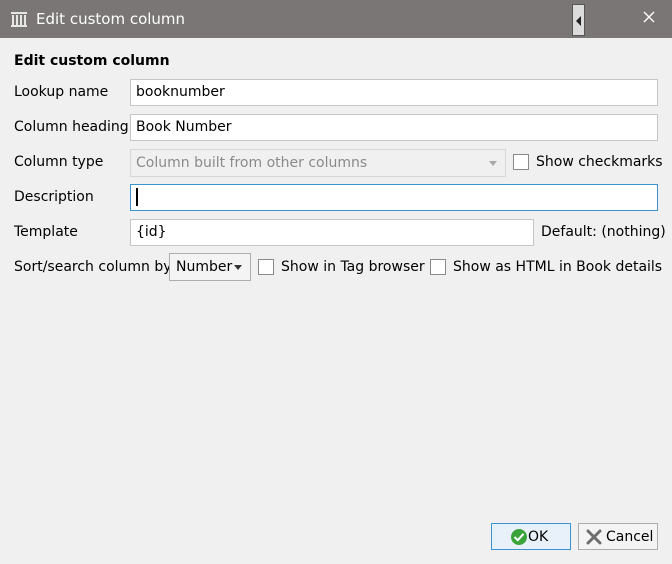 The image size is (672, 564). Describe the element at coordinates (252, 163) in the screenshot. I see `column-type-value: Column built from other columns` at that location.